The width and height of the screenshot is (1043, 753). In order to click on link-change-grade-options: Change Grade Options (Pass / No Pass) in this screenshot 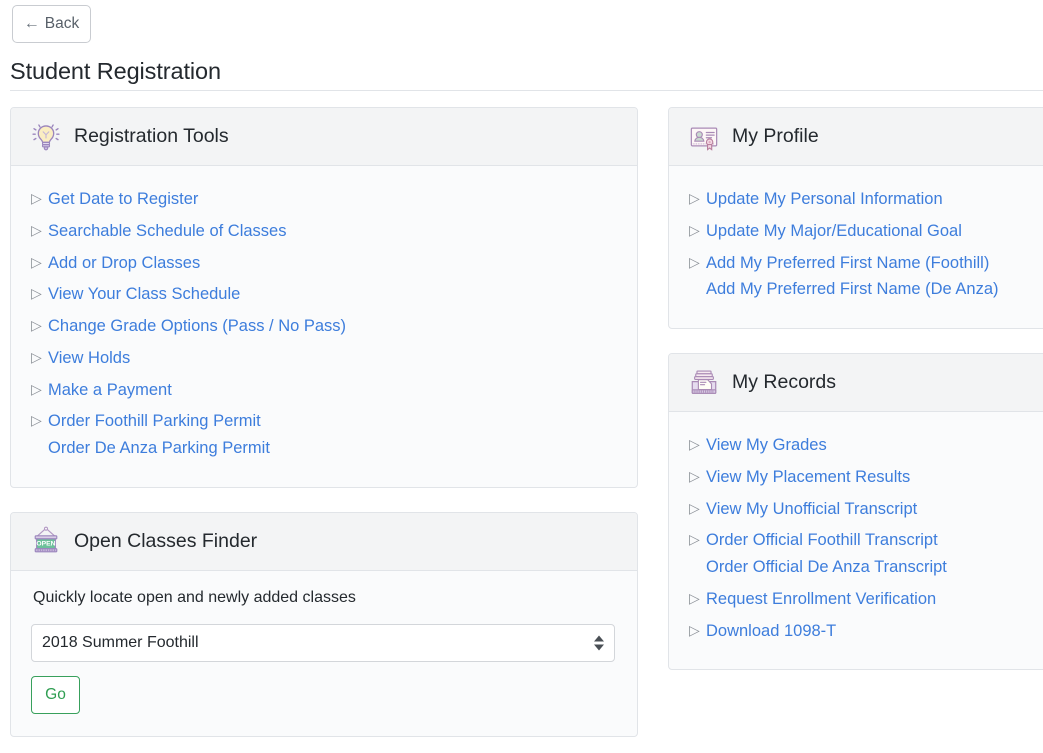, I will do `click(197, 327)`.